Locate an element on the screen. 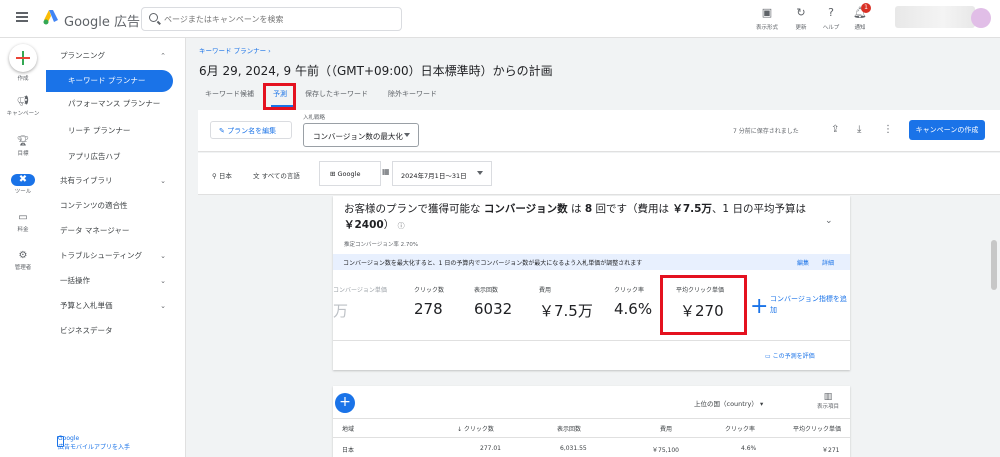 The image size is (1000, 457). breadcrumb: キーワード プランナー › is located at coordinates (235, 50).